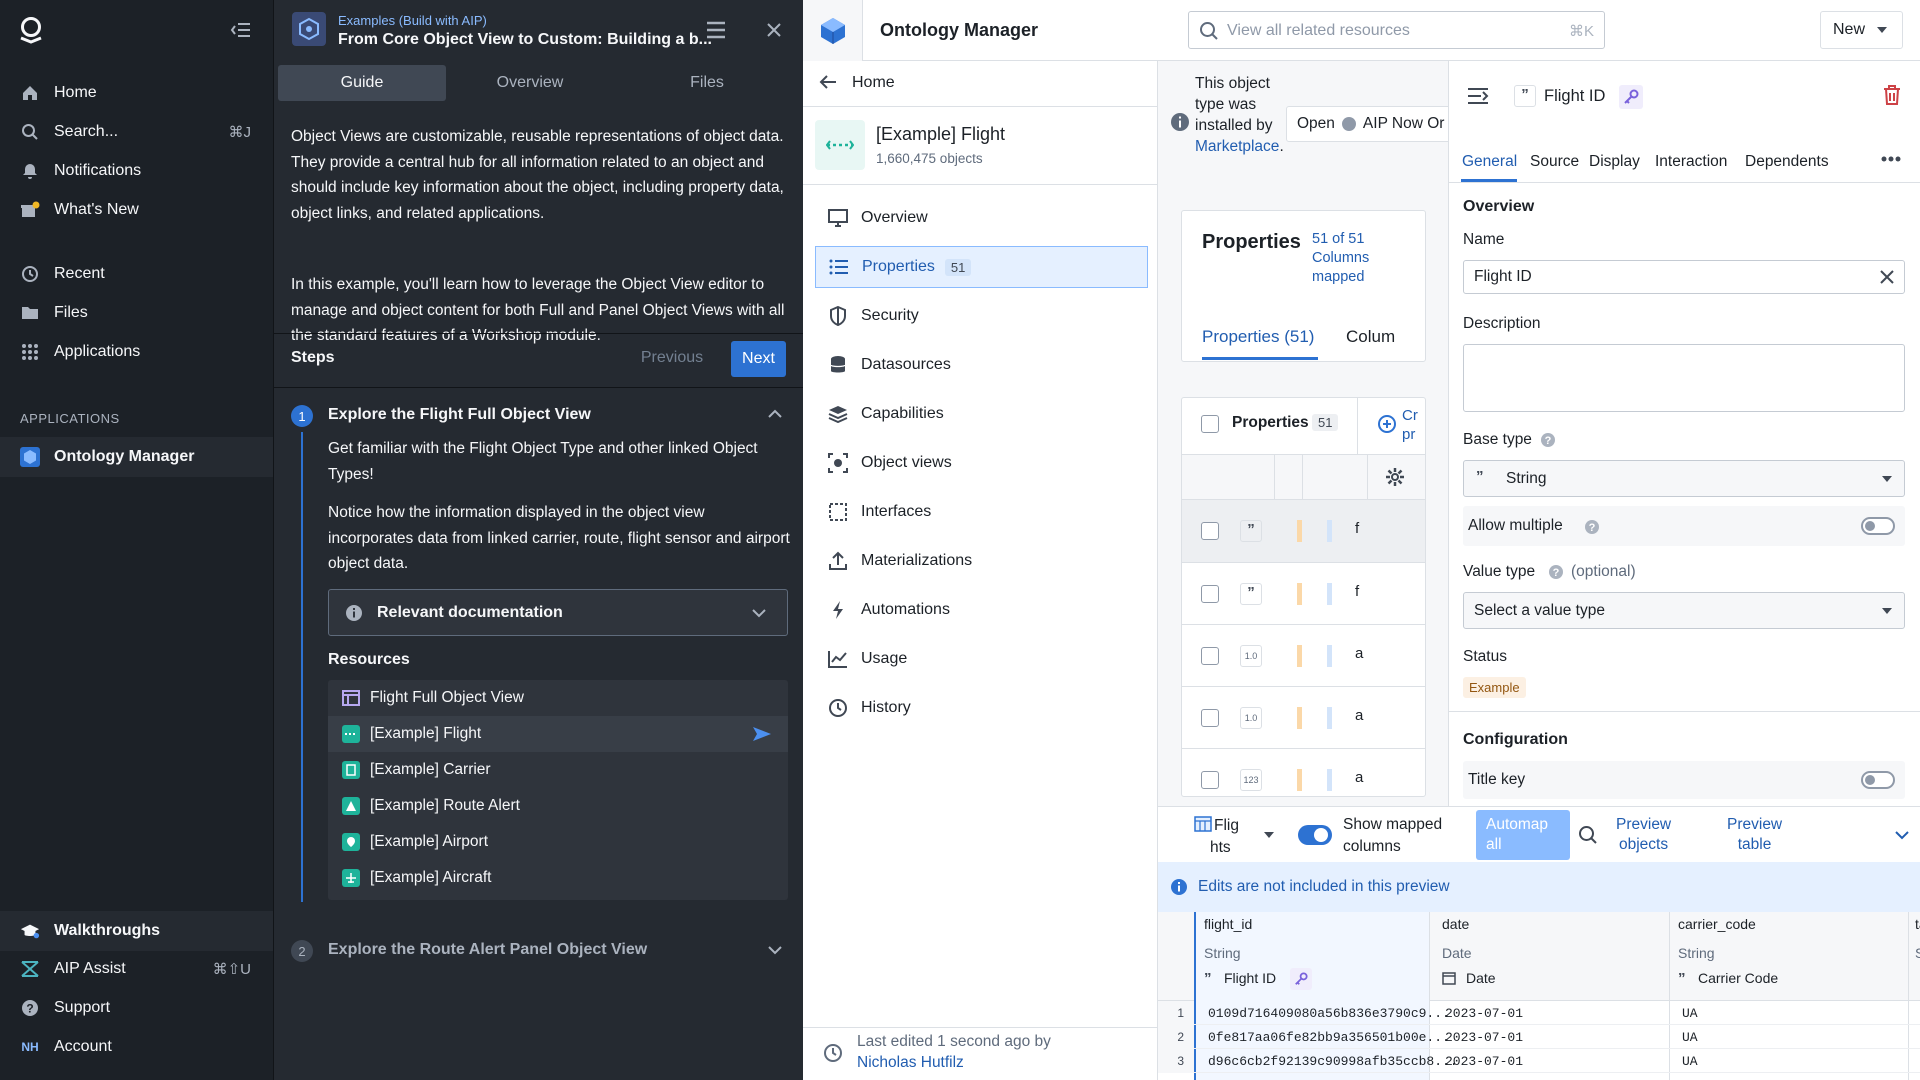 Image resolution: width=1920 pixels, height=1080 pixels. I want to click on collapse-sidebar-icon, so click(241, 30).